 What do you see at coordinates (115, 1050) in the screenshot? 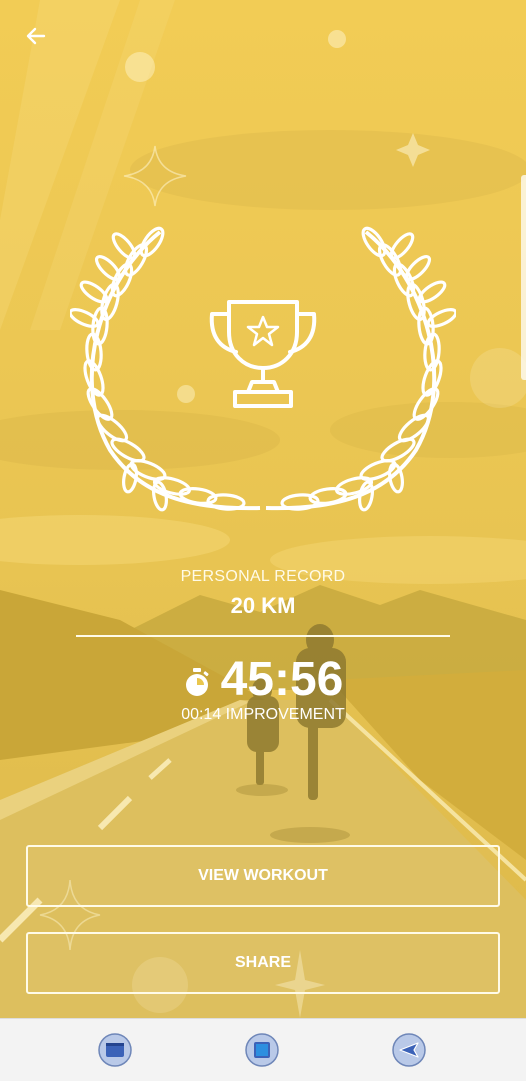
I see `recent-apps-icon` at bounding box center [115, 1050].